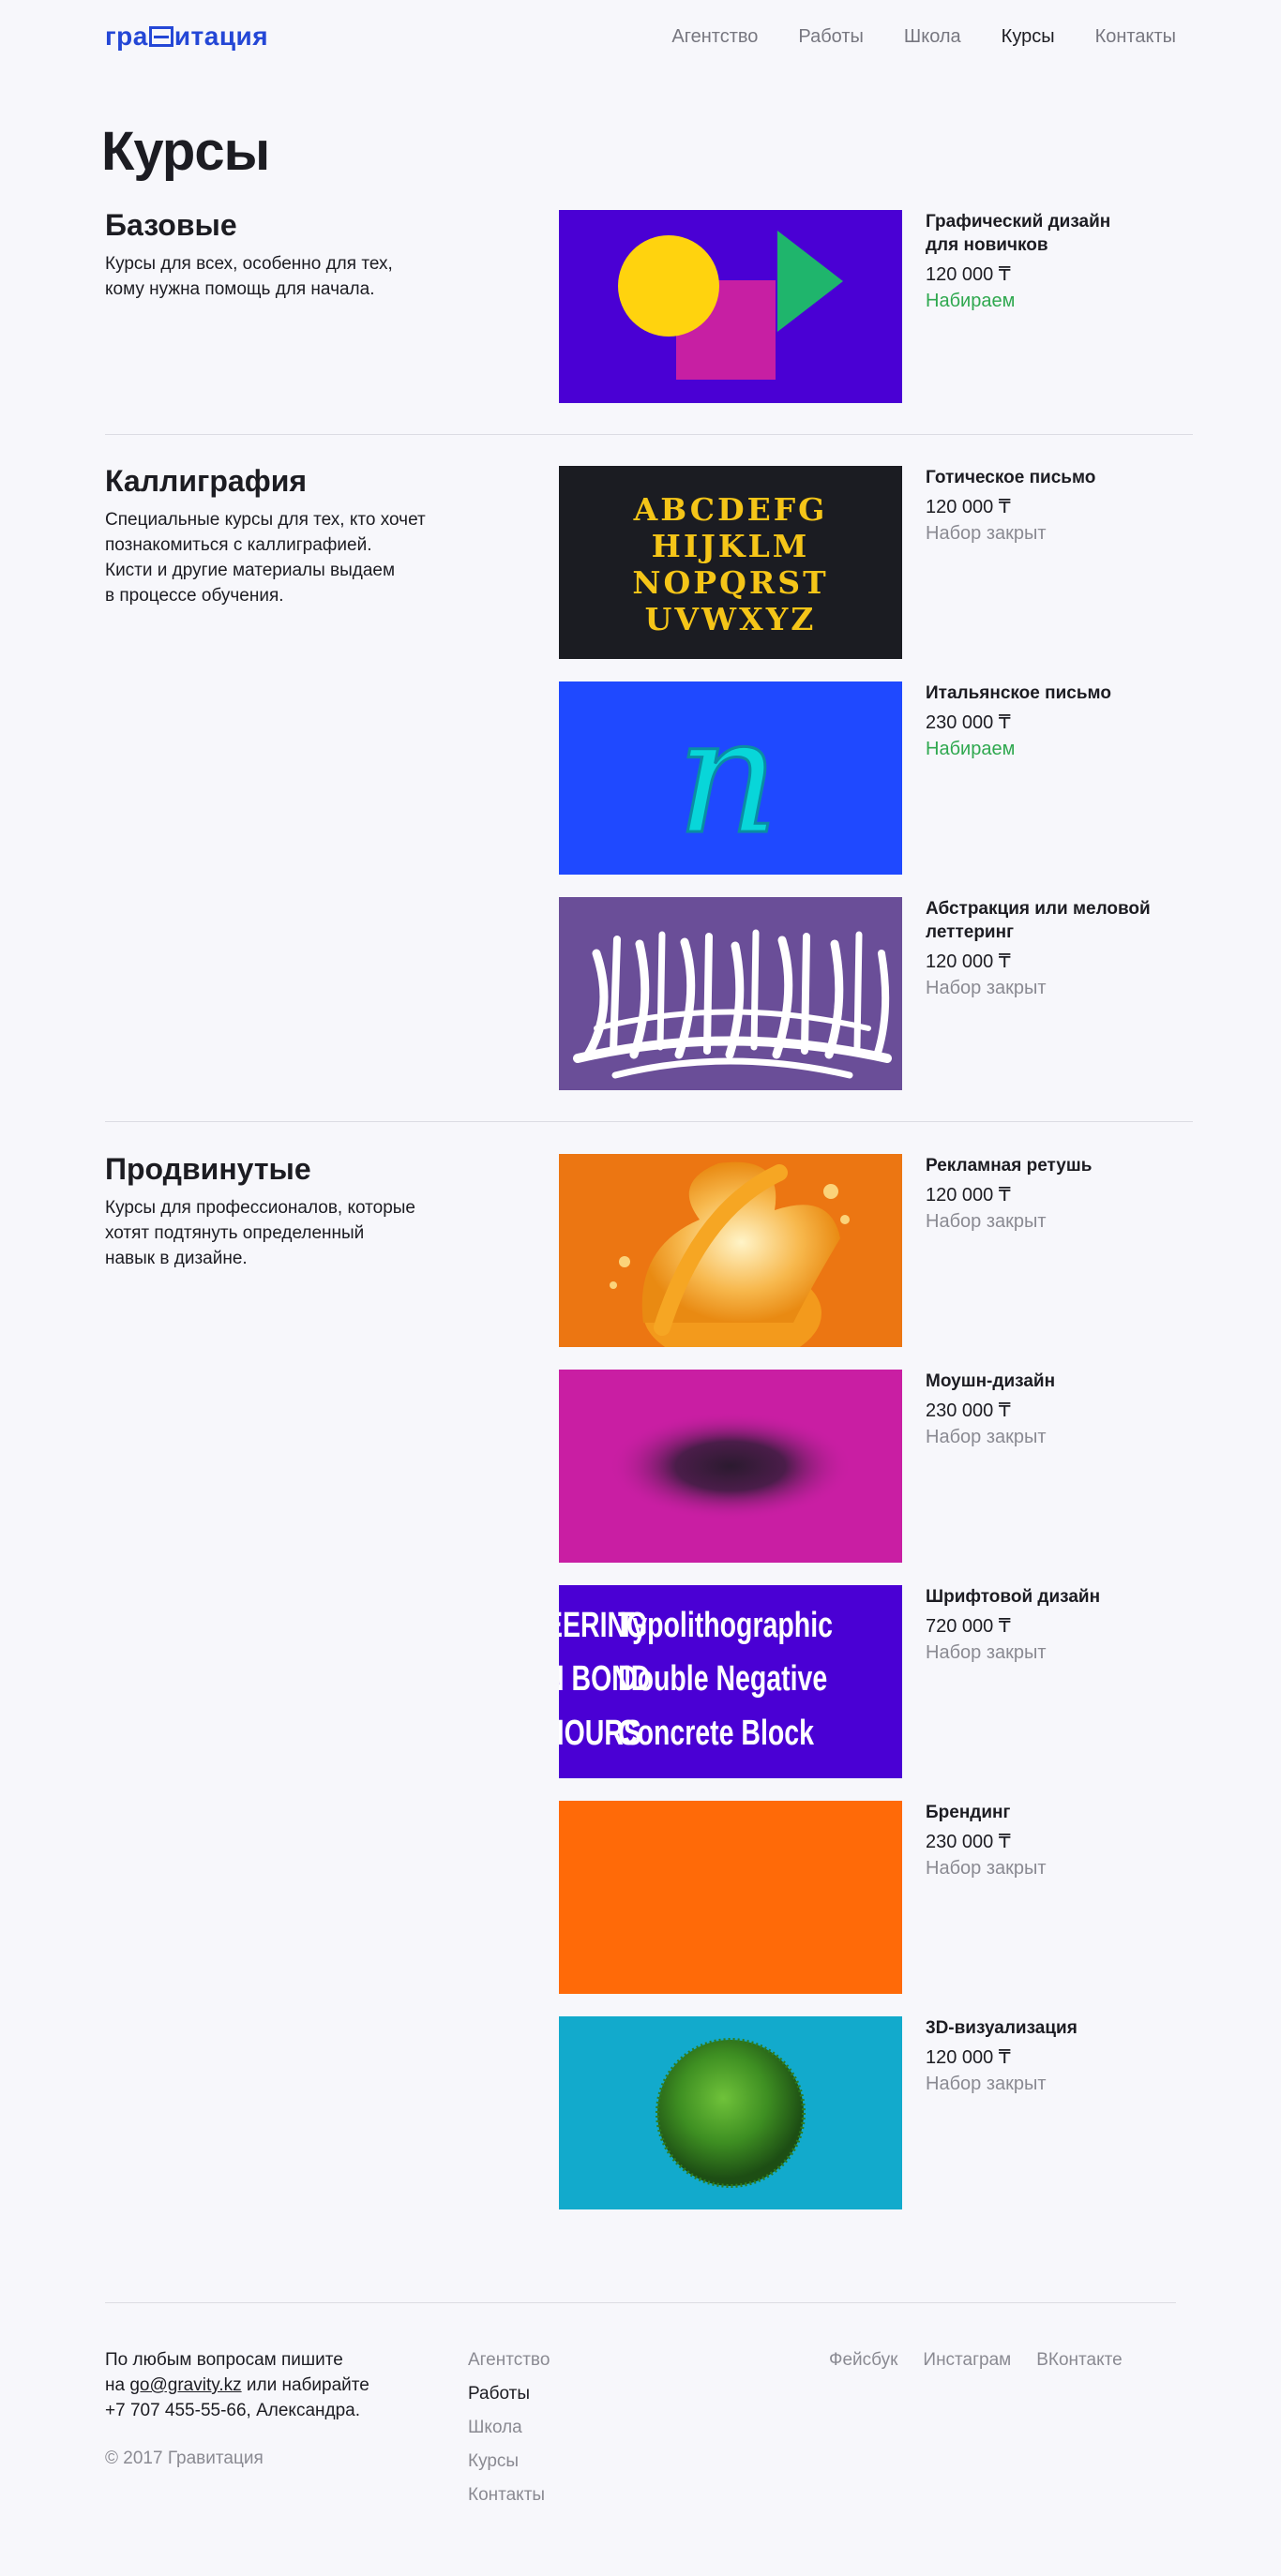 This screenshot has height=2576, width=1281. Describe the element at coordinates (1052, 506) in the screenshot. I see `course-info-gothic: Готическое письмо 120 000 ₸ Набор закрыт` at that location.